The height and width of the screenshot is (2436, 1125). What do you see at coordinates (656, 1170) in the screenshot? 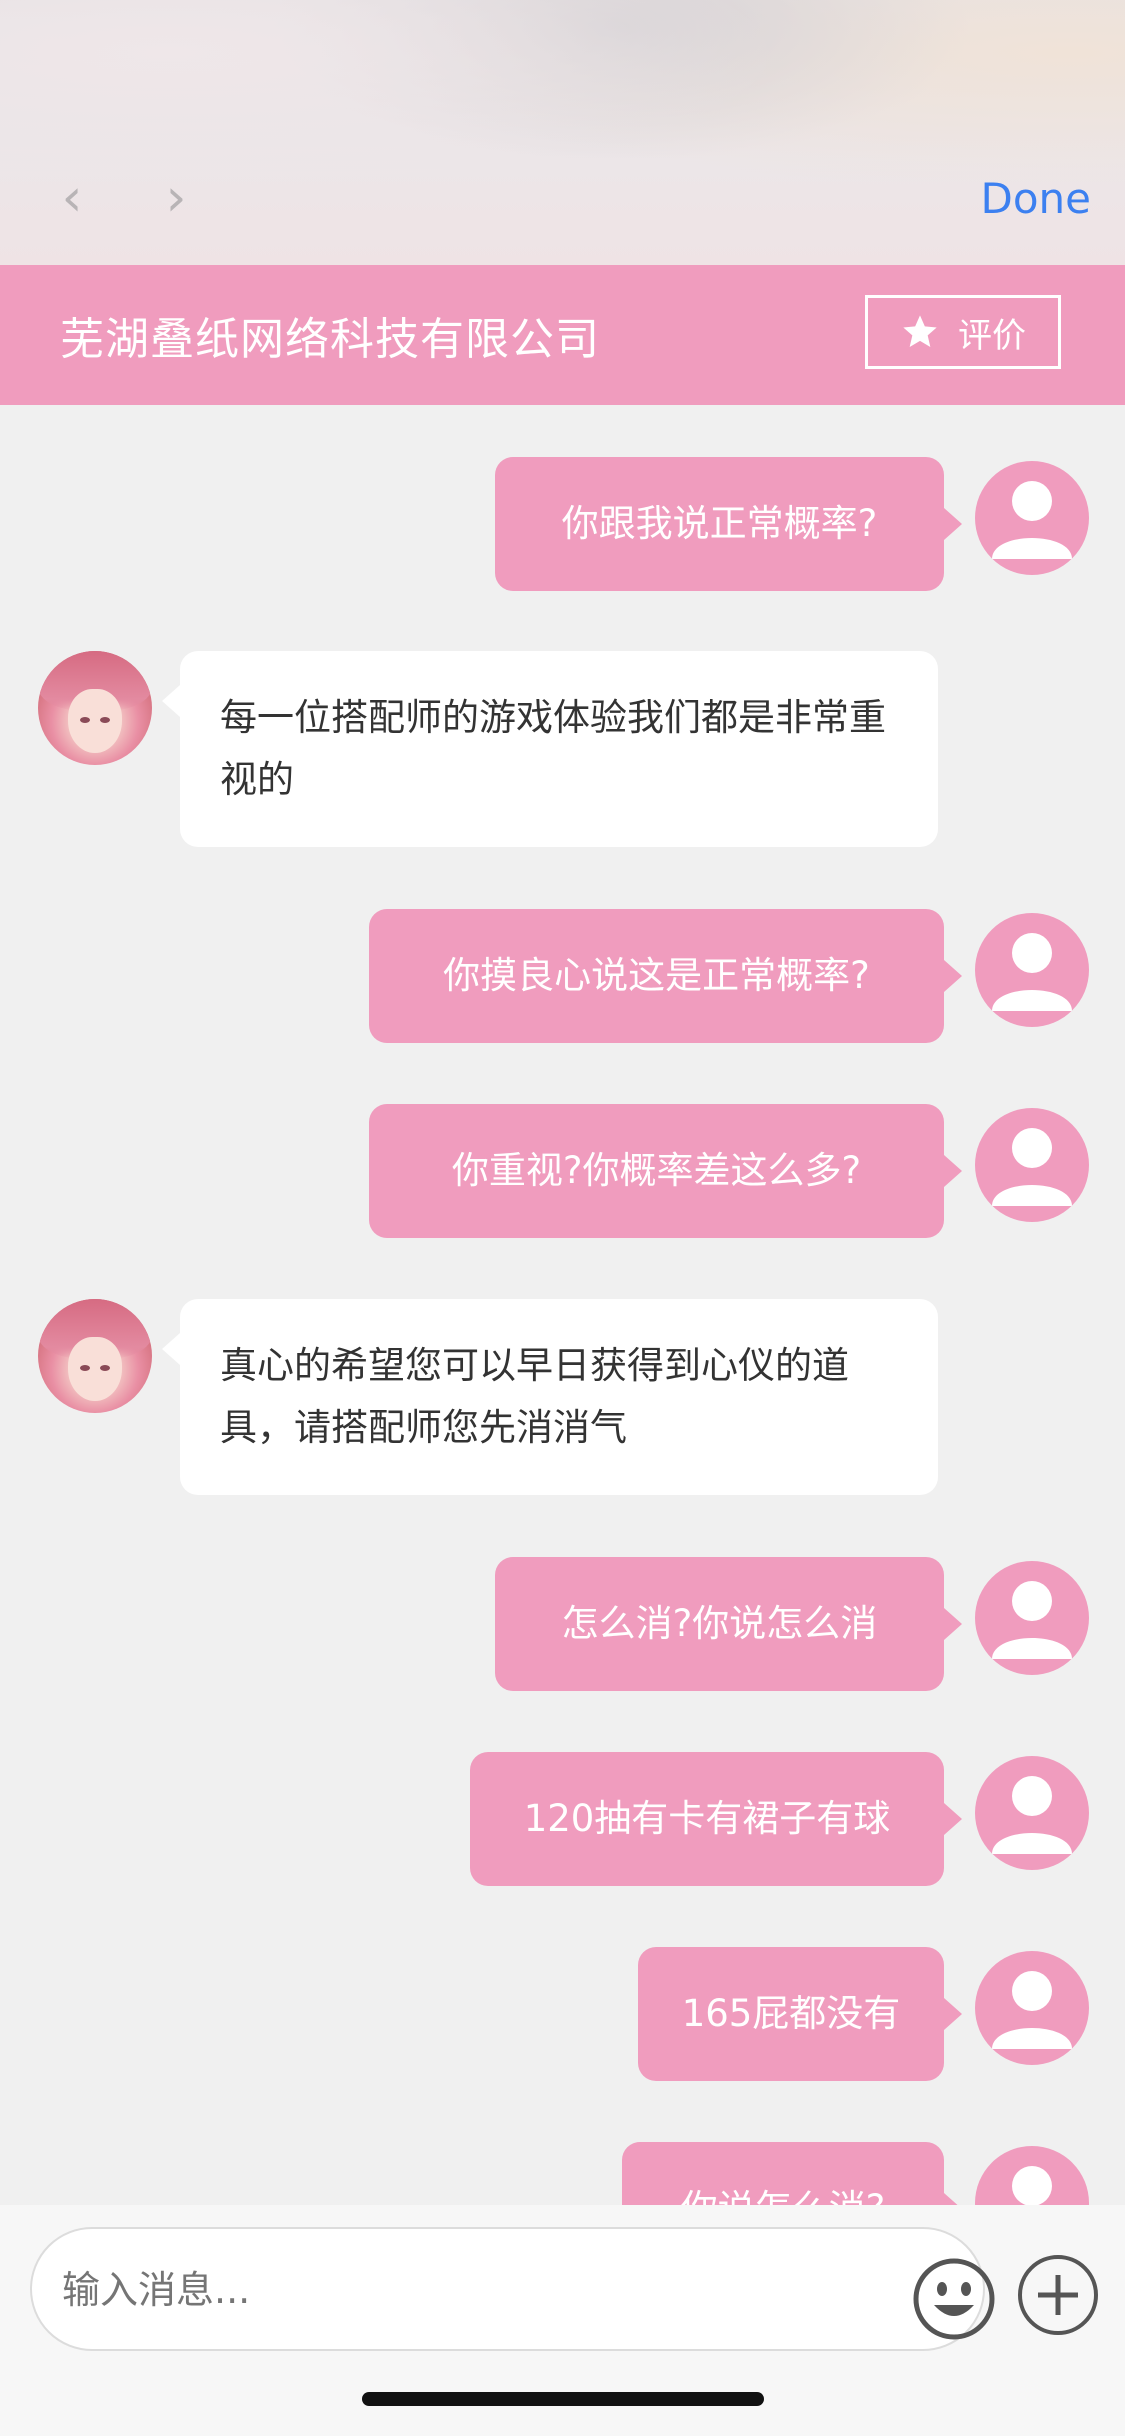
I see `message-text: 你重视?你概率差这么多?` at bounding box center [656, 1170].